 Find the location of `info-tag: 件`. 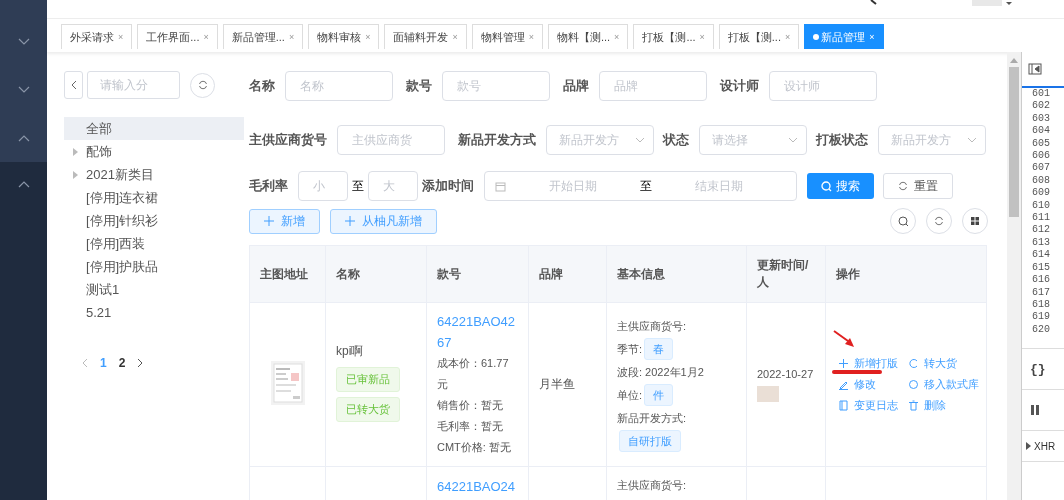

info-tag: 件 is located at coordinates (659, 394).